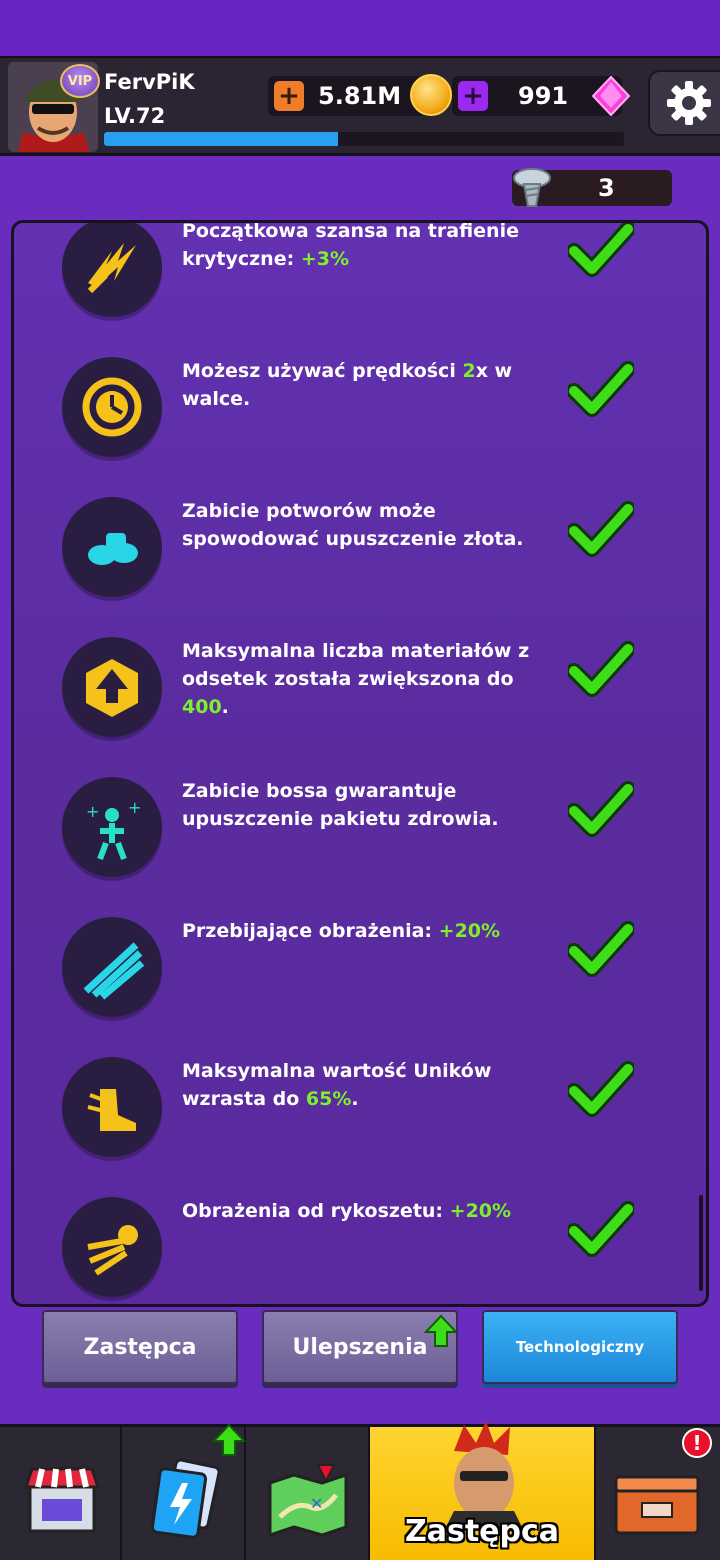 The height and width of the screenshot is (1560, 720). I want to click on gems-counter: + 991, so click(541, 96).